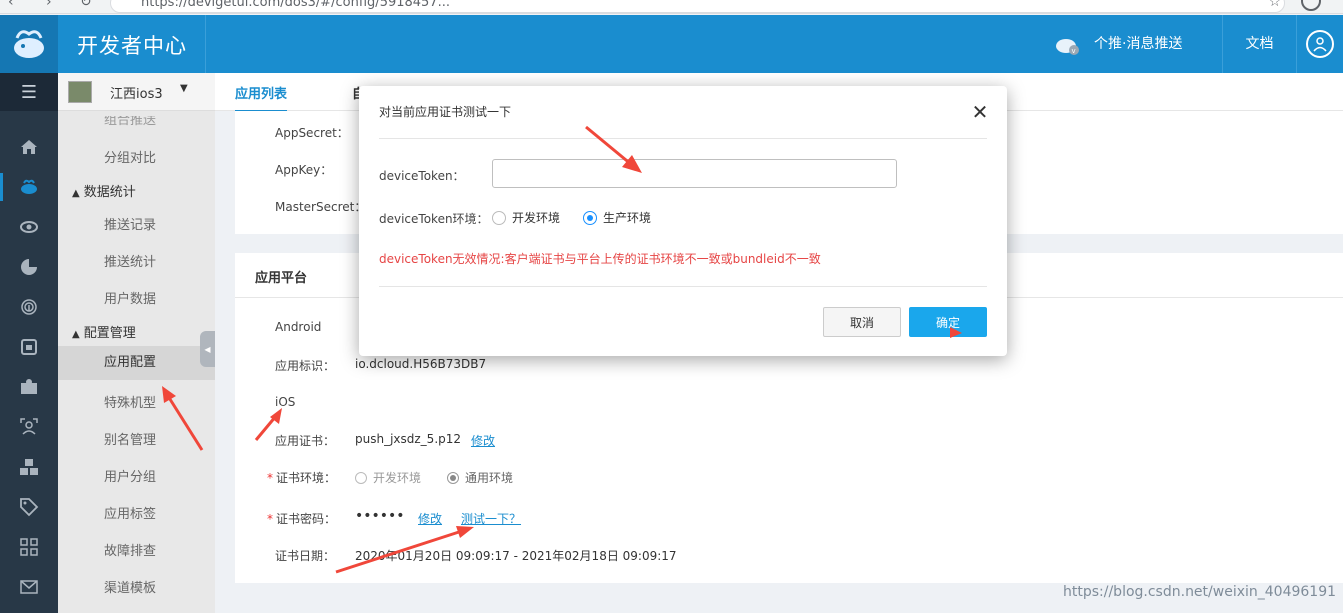 Image resolution: width=1343 pixels, height=613 pixels. I want to click on icon-rail: ☰, so click(29, 343).